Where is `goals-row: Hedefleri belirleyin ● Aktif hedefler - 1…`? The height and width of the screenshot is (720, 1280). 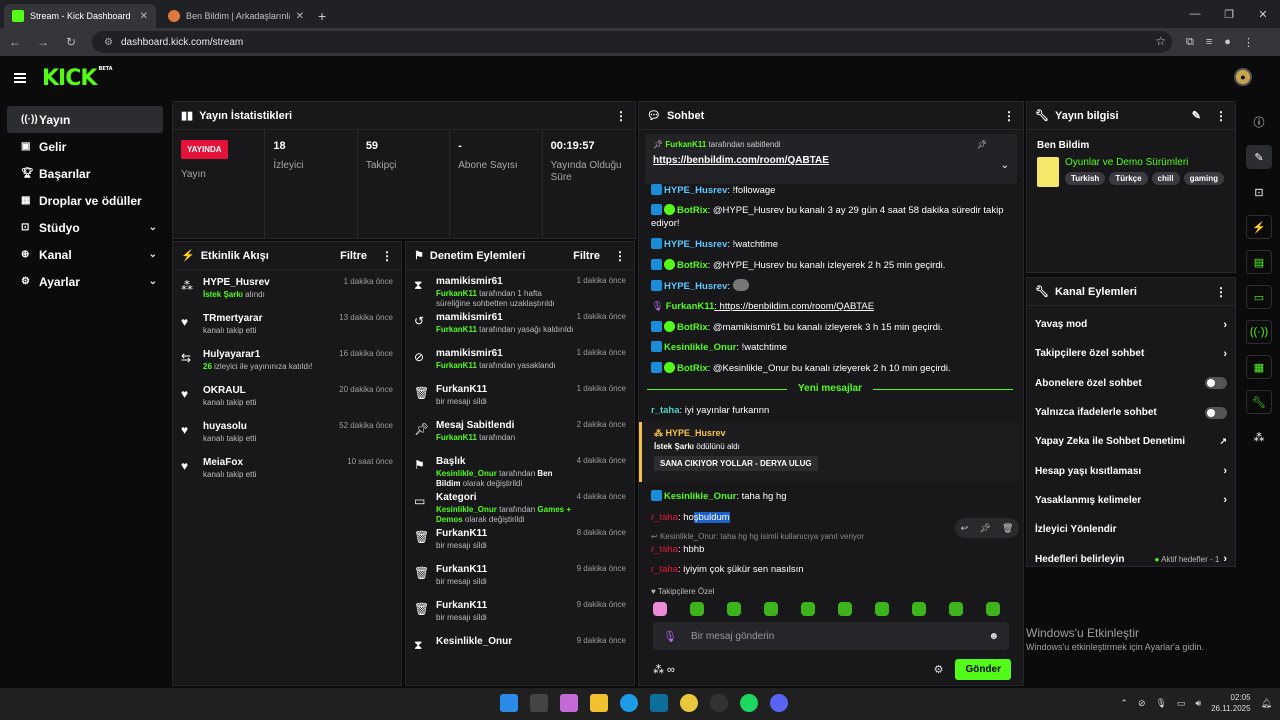 goals-row: Hedefleri belirleyin ● Aktif hedefler - 1… is located at coordinates (1131, 558).